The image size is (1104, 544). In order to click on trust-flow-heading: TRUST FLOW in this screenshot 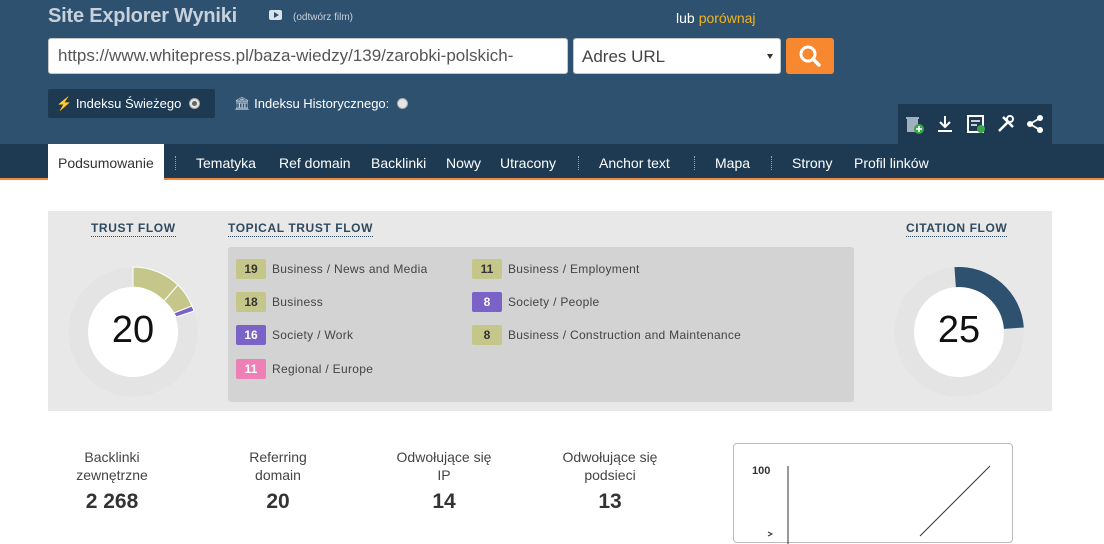, I will do `click(133, 229)`.